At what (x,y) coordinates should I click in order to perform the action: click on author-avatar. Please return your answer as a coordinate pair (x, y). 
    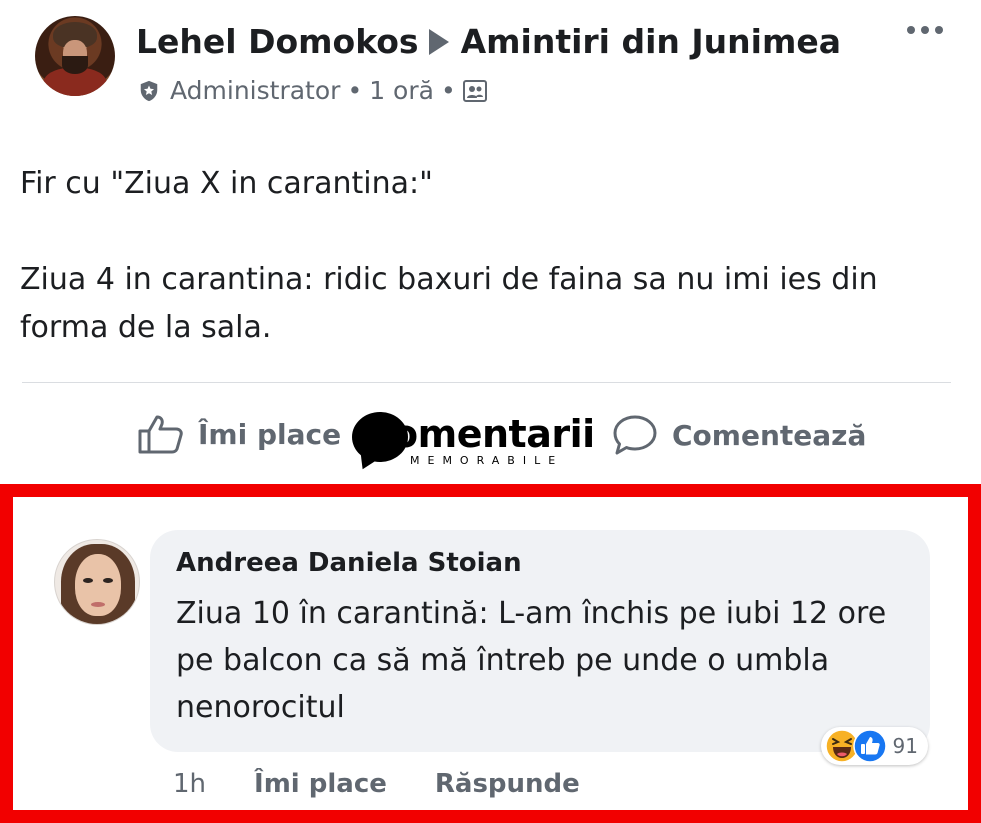
    Looking at the image, I should click on (75, 56).